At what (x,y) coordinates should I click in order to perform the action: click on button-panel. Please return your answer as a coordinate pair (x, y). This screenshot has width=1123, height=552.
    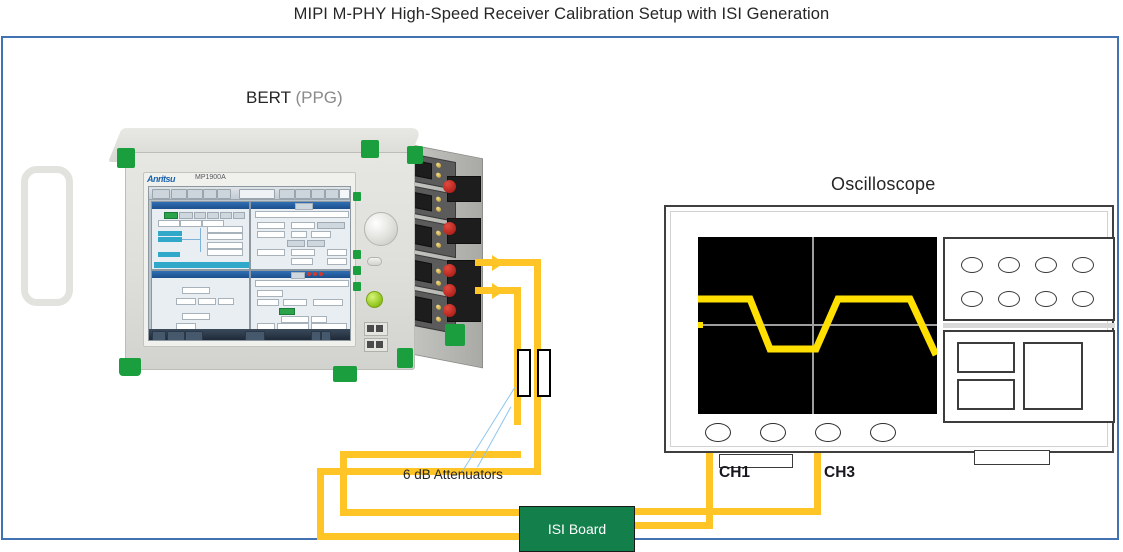
    Looking at the image, I should click on (1029, 279).